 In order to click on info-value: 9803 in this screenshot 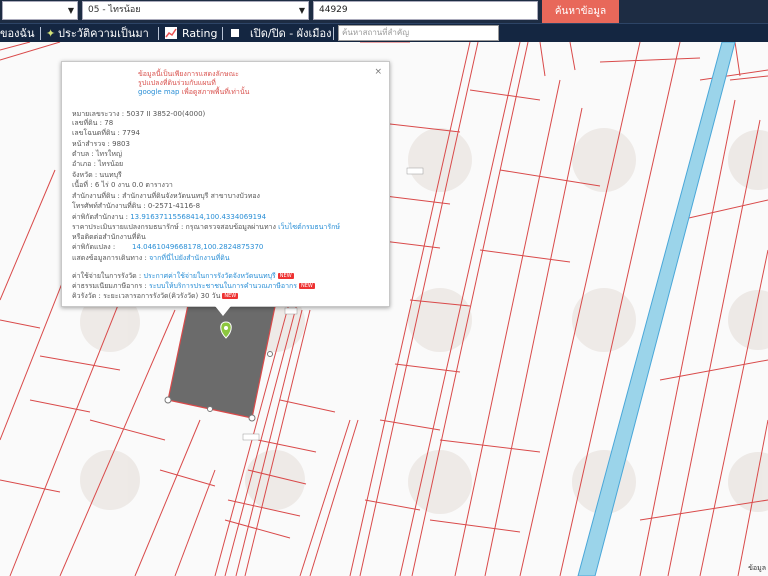, I will do `click(121, 144)`.